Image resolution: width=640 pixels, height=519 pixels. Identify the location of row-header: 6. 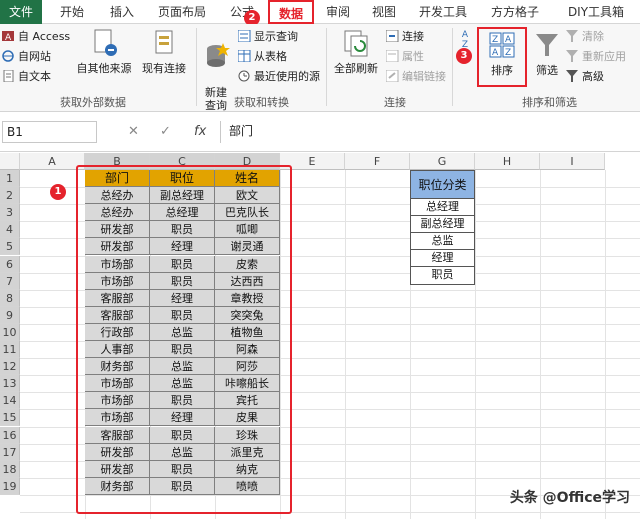
(10, 264).